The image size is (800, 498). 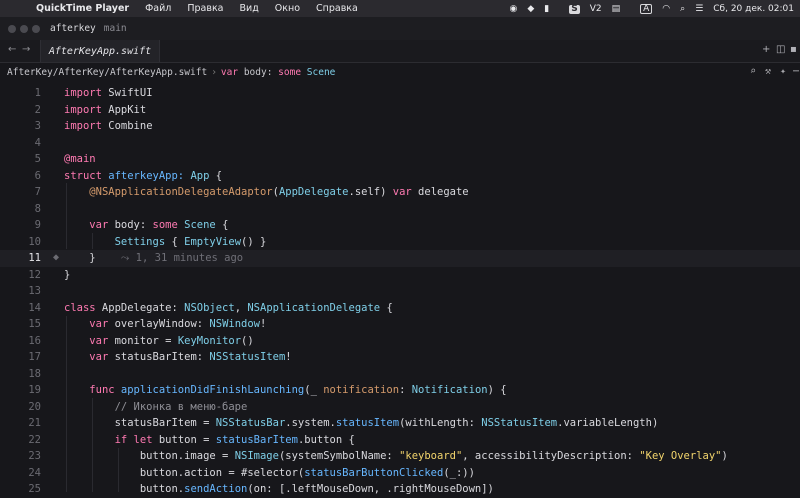 I want to click on line-number: 19, so click(x=34, y=390).